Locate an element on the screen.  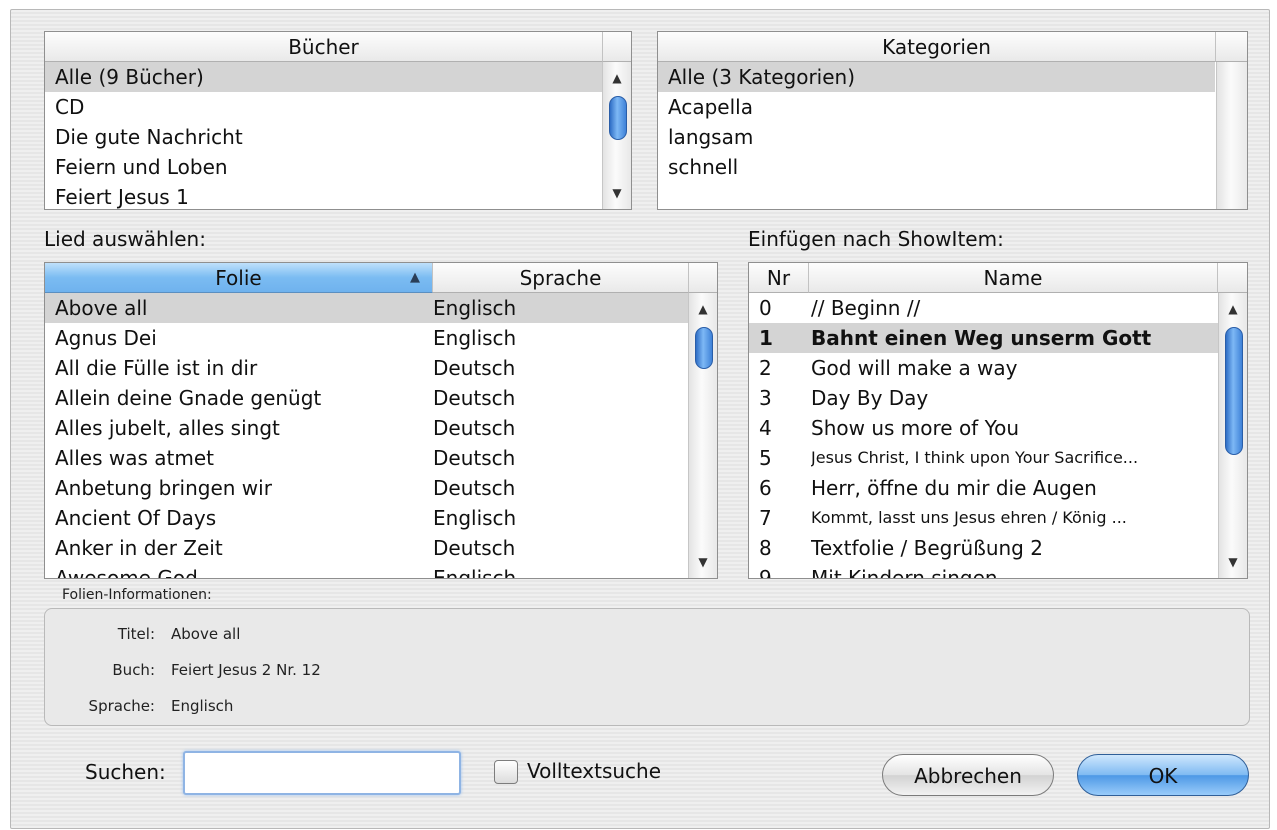
song-title: All die Fülle ist in dir is located at coordinates (156, 368).